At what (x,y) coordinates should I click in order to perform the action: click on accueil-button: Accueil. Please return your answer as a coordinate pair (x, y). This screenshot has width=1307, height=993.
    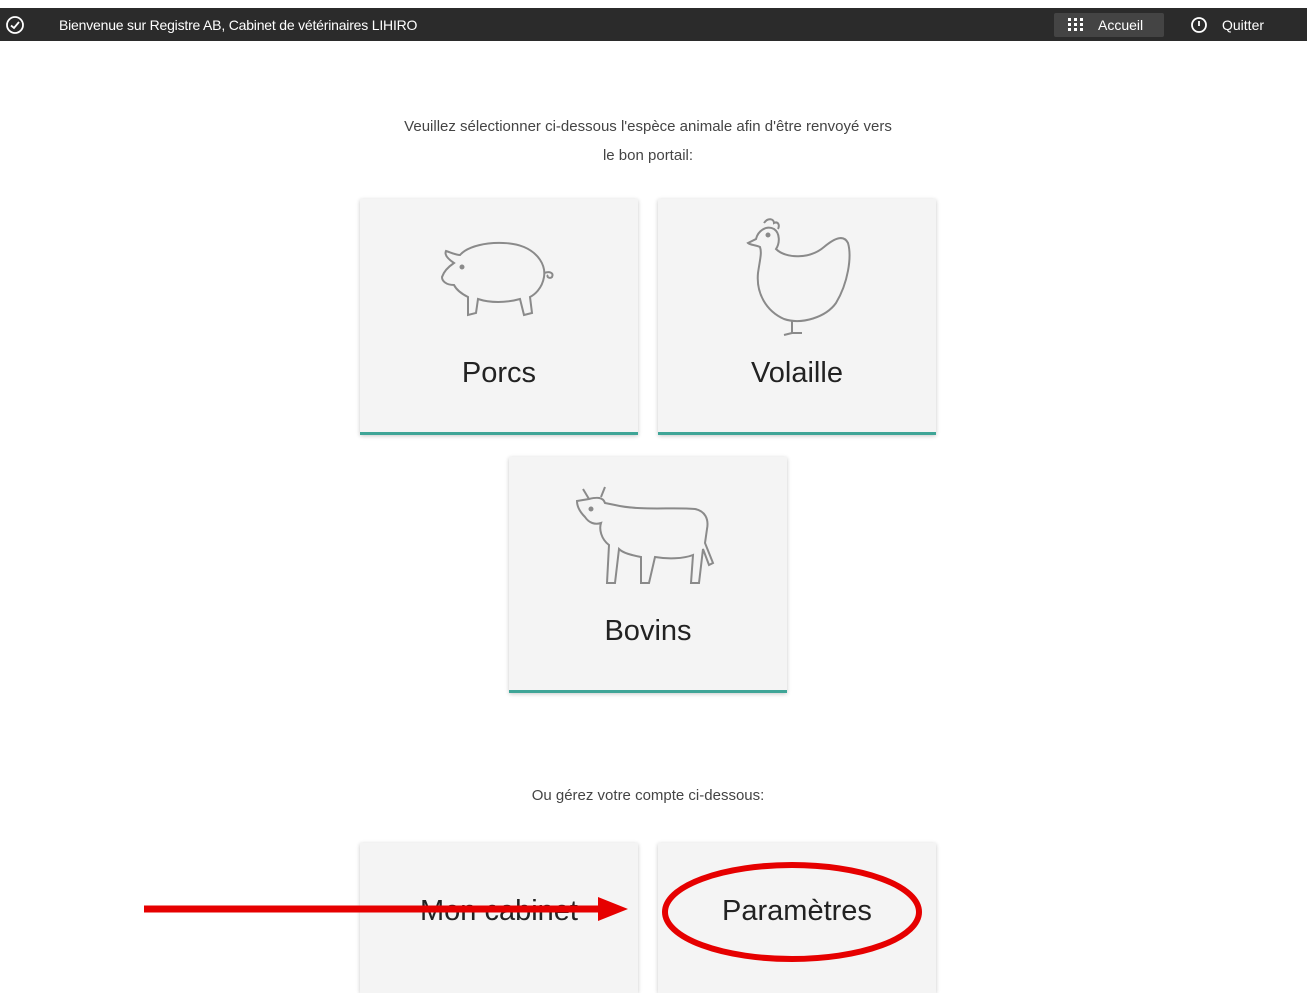
    Looking at the image, I should click on (1109, 25).